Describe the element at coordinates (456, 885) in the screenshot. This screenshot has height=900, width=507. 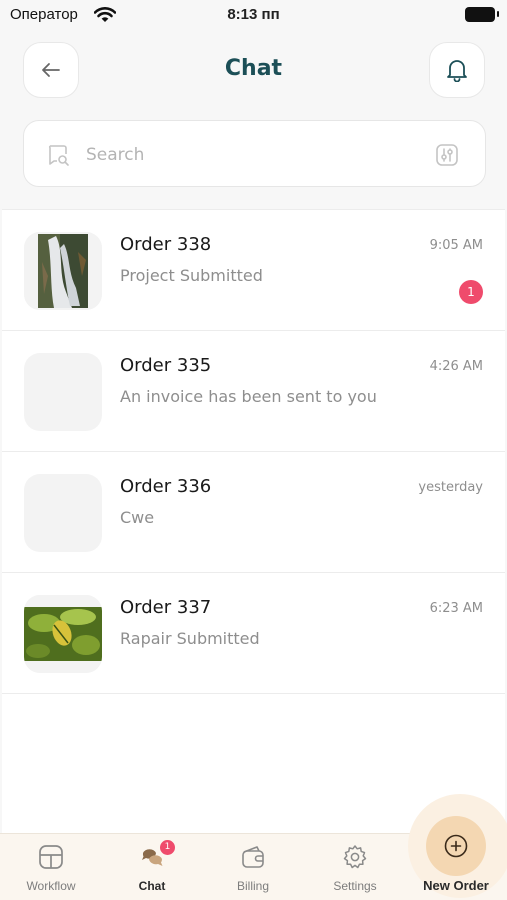
I see `new-order-label: New Order` at that location.